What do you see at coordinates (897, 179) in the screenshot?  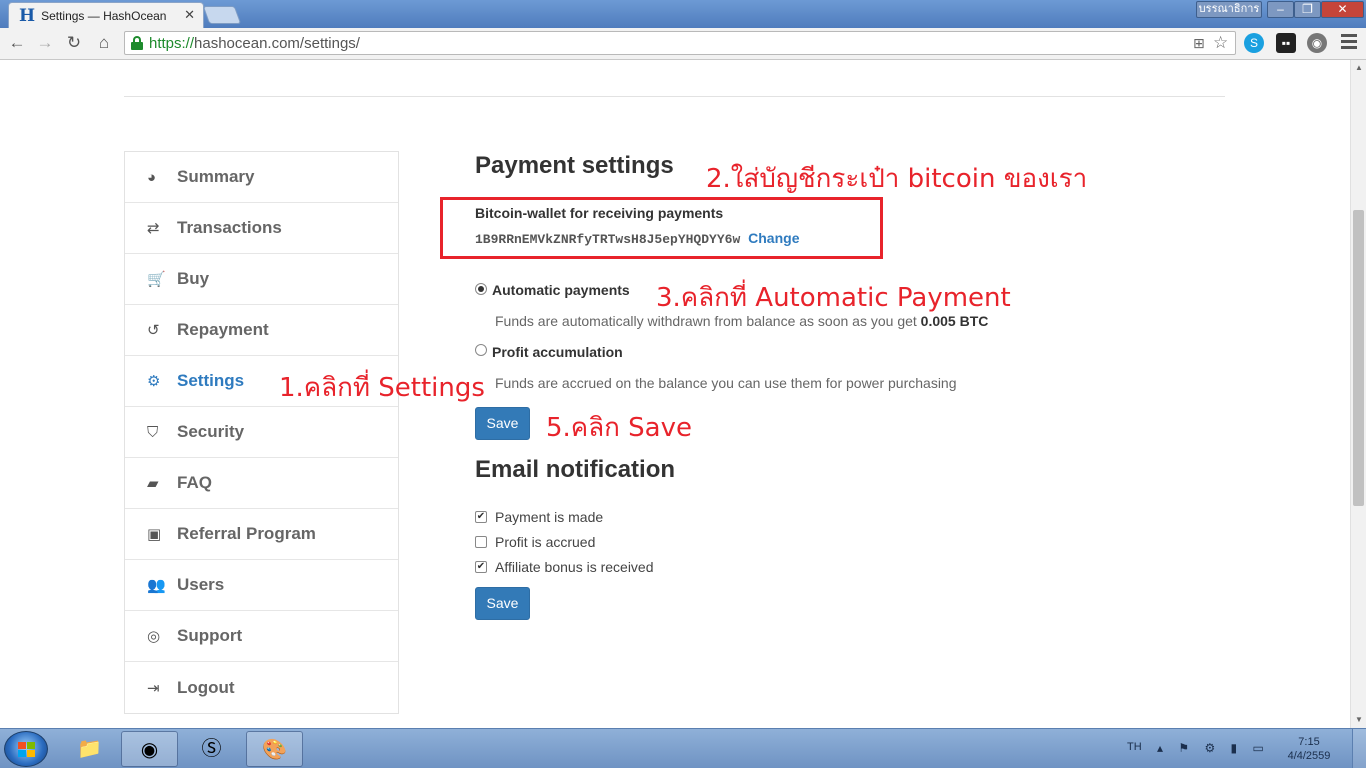 I see `annotation-step-2: 2.ใส่บัญชีกระเป๋า bitcoin ของเรา` at bounding box center [897, 179].